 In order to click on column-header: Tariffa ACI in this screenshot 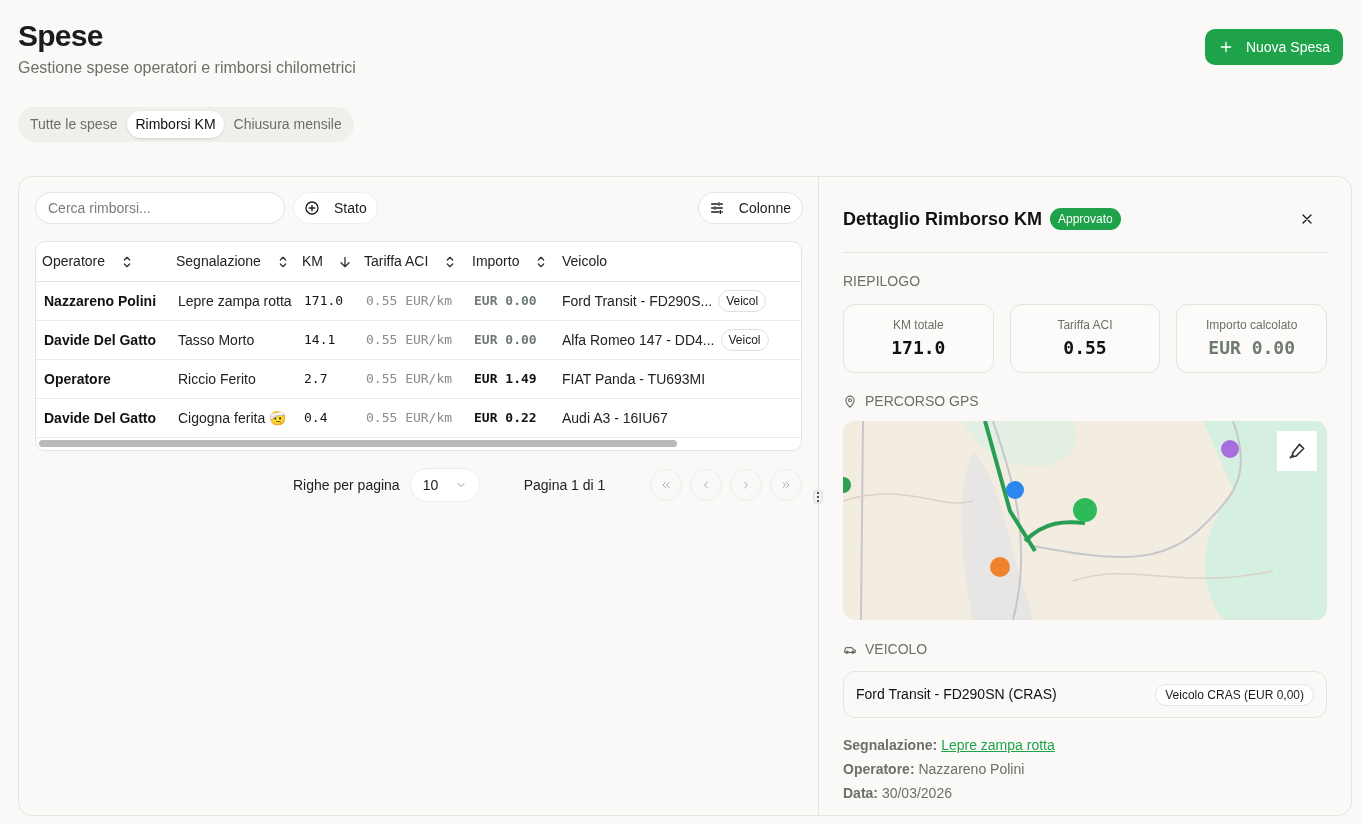, I will do `click(411, 261)`.